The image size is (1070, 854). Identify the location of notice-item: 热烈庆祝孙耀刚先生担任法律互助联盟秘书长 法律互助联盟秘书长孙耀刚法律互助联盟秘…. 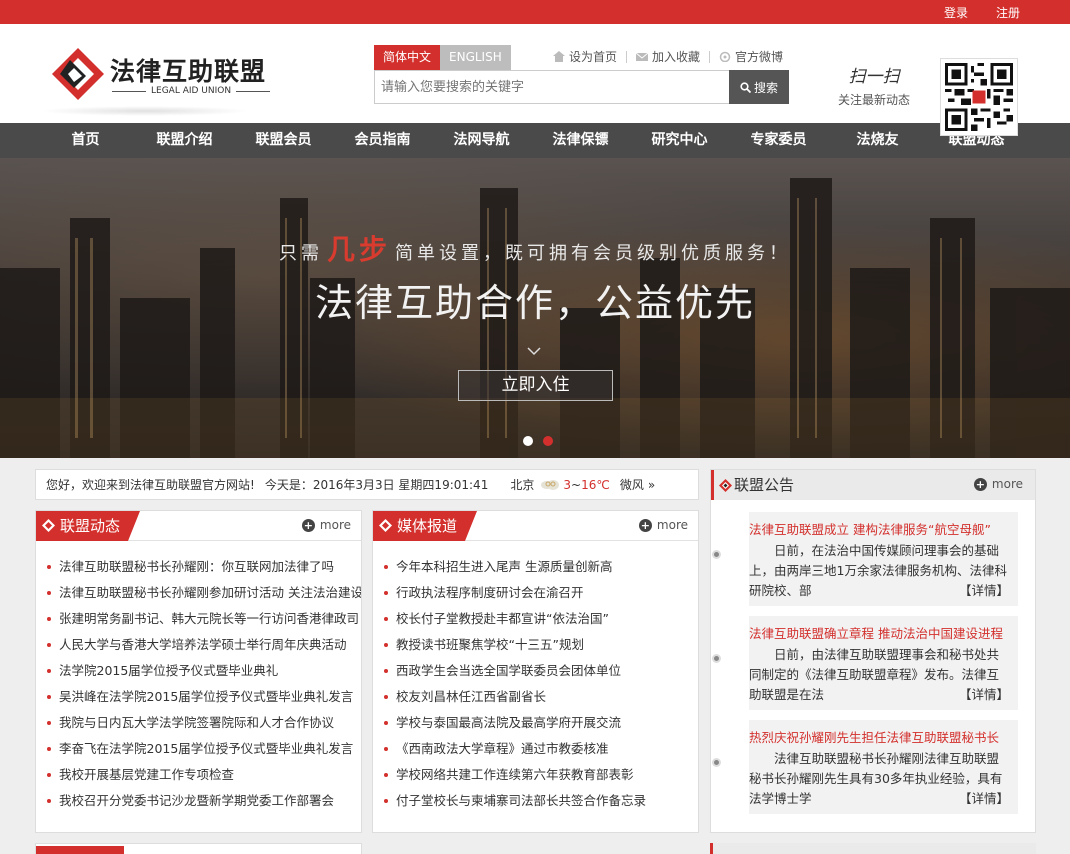
(865, 767).